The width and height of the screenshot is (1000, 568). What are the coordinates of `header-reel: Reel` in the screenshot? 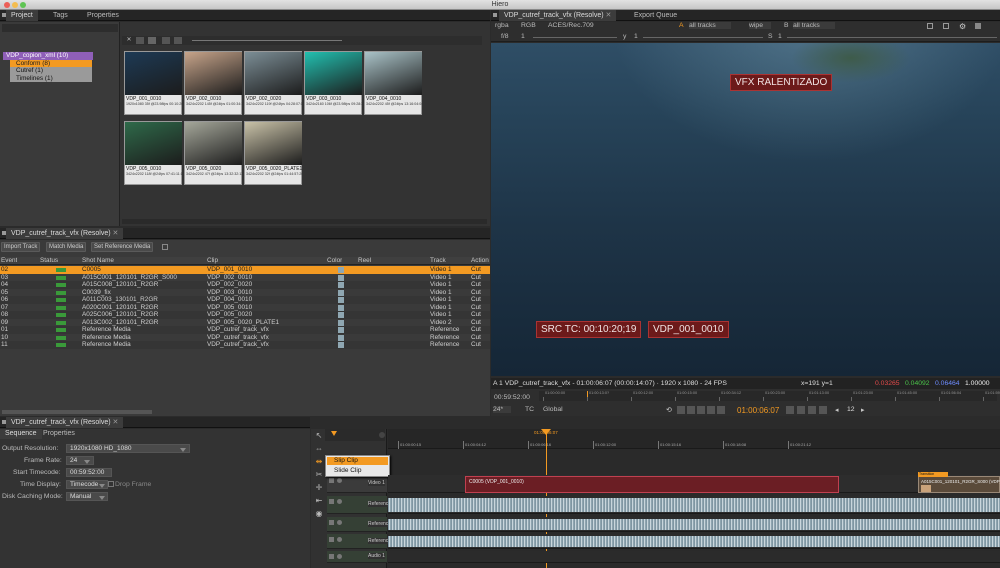 It's located at (364, 261).